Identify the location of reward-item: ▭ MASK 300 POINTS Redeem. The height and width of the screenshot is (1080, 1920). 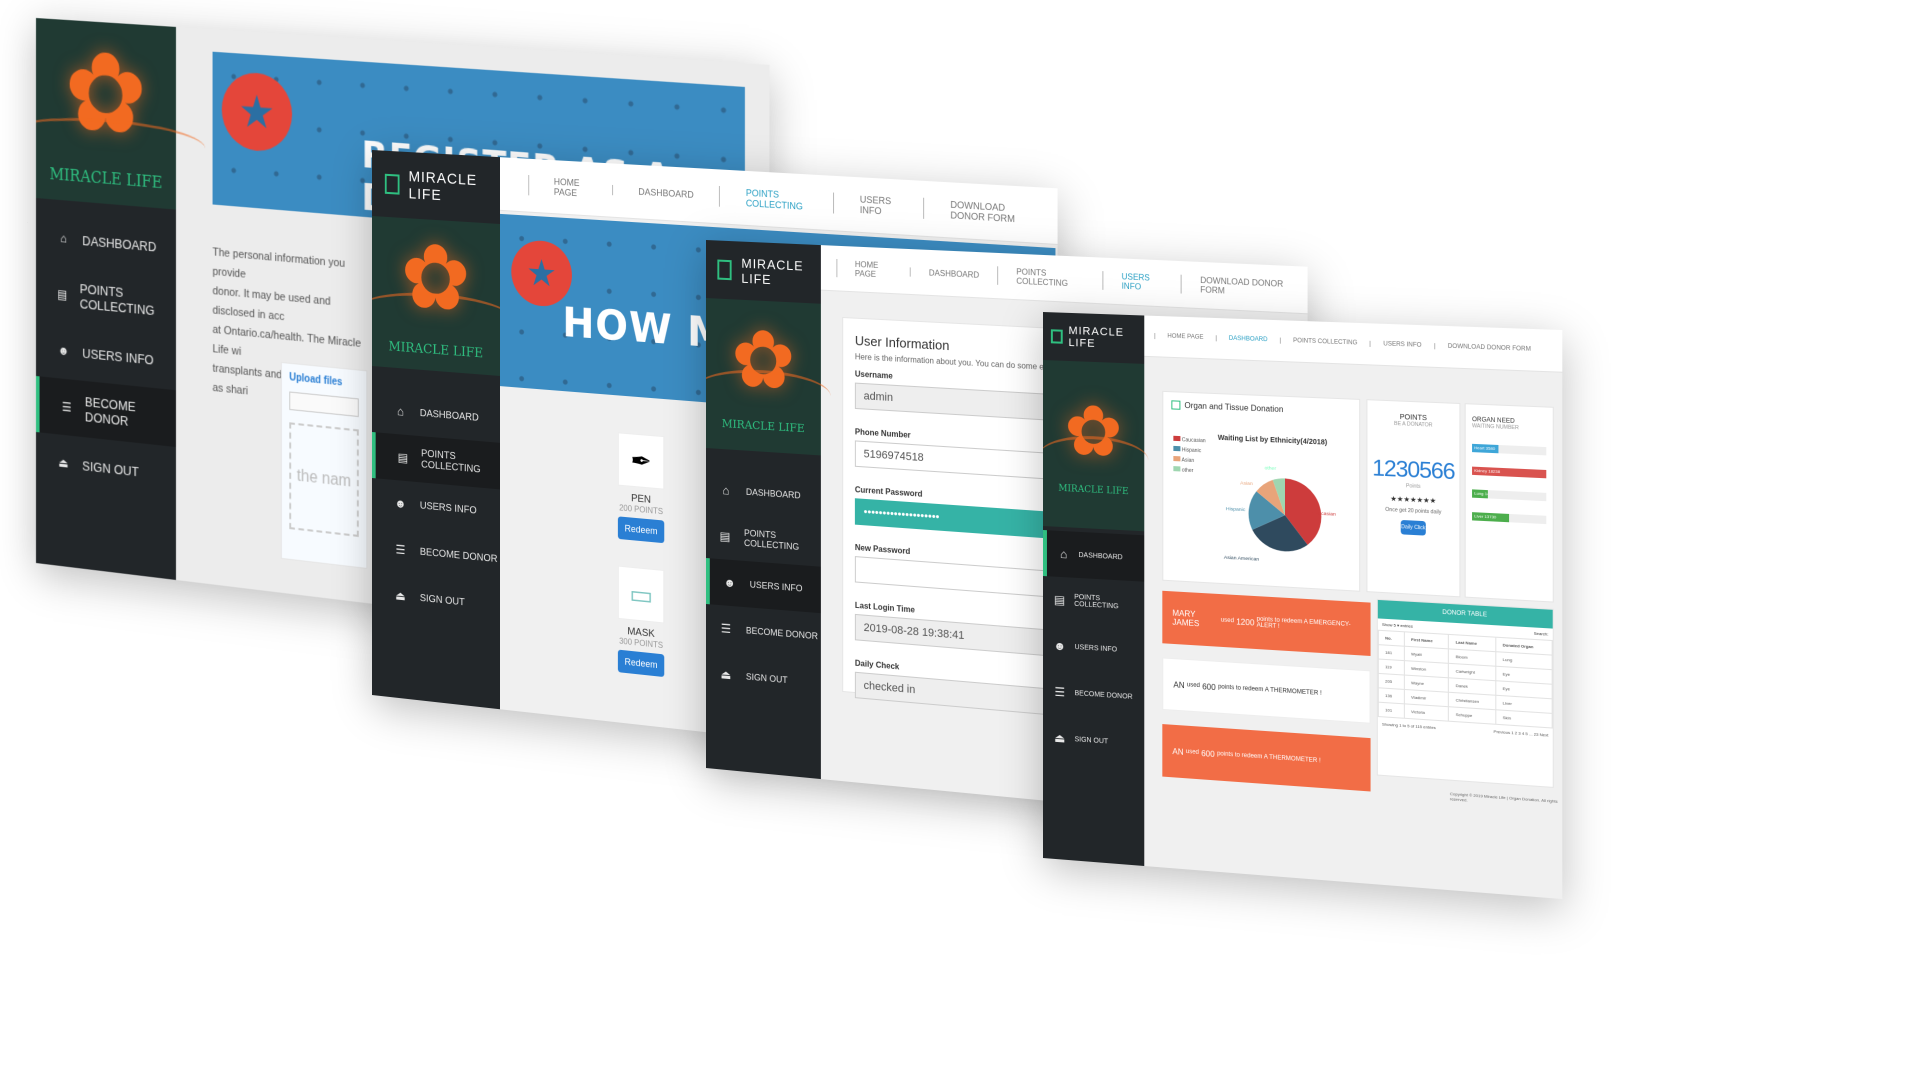
(641, 621).